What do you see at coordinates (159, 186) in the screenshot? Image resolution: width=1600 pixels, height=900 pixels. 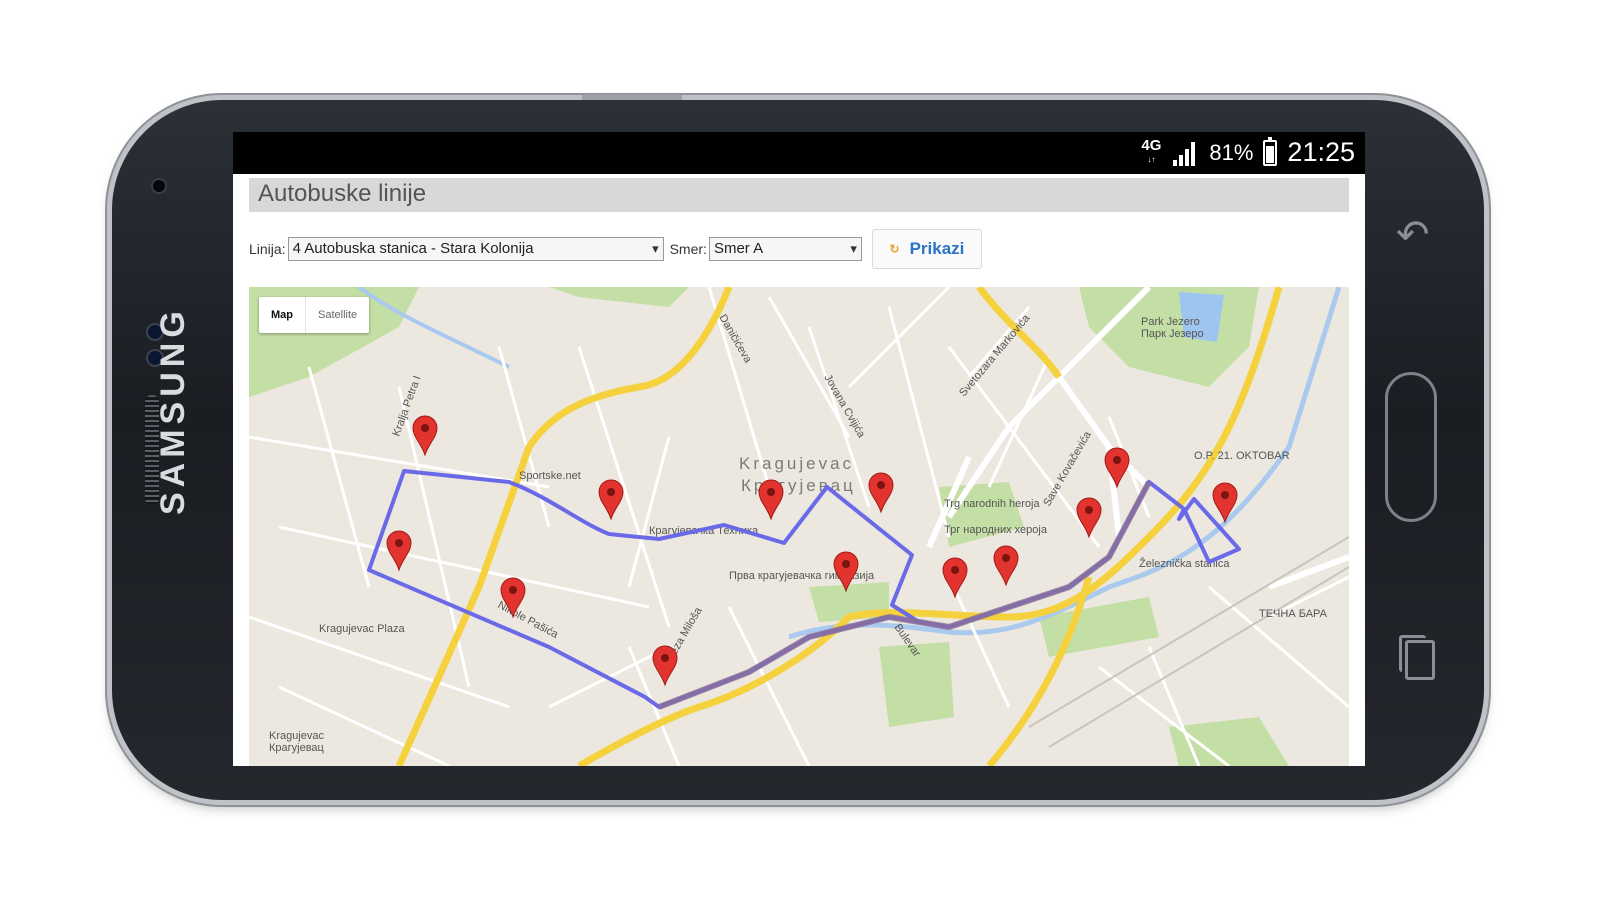 I see `front-camera` at bounding box center [159, 186].